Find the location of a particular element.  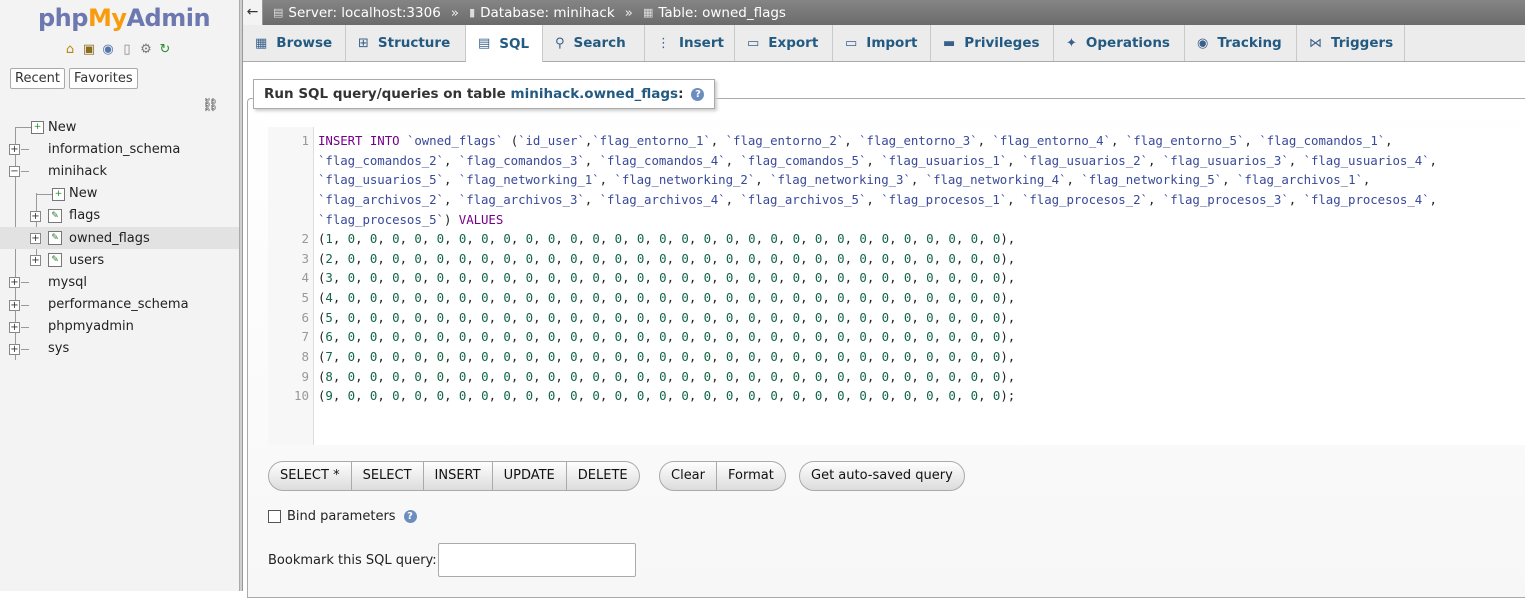

line-number: 1 is located at coordinates (305, 140).